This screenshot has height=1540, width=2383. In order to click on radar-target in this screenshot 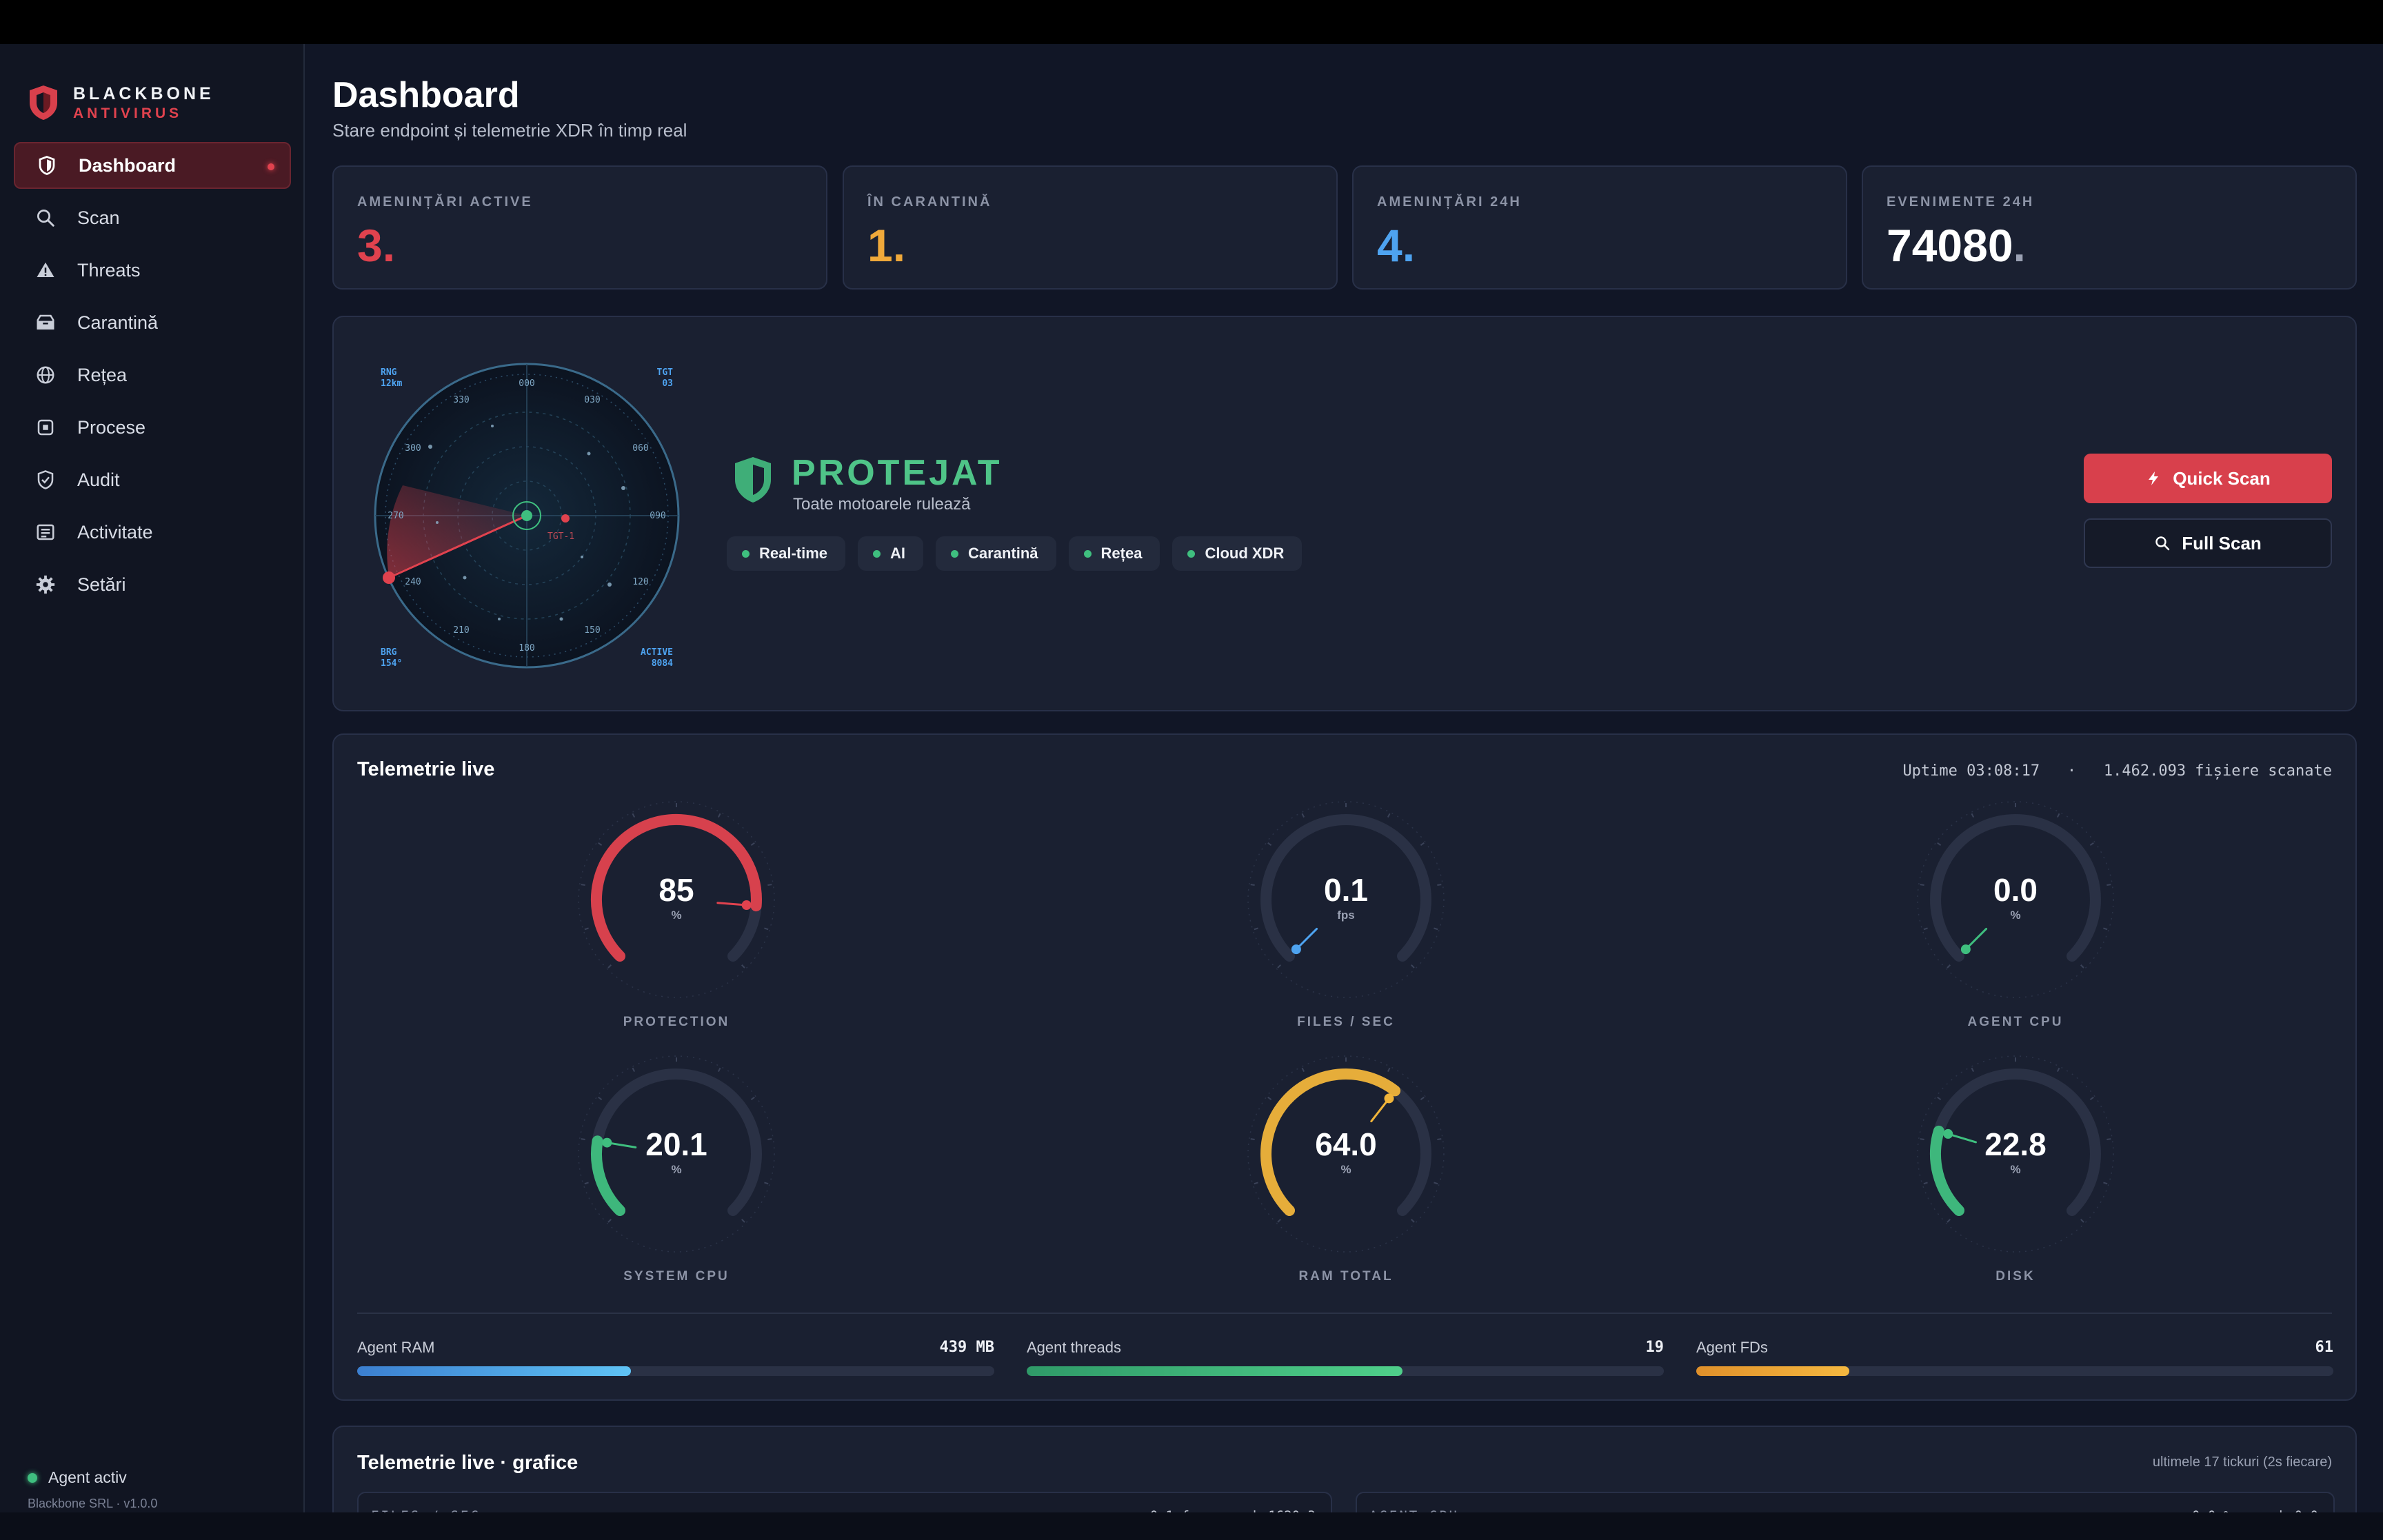, I will do `click(565, 519)`.